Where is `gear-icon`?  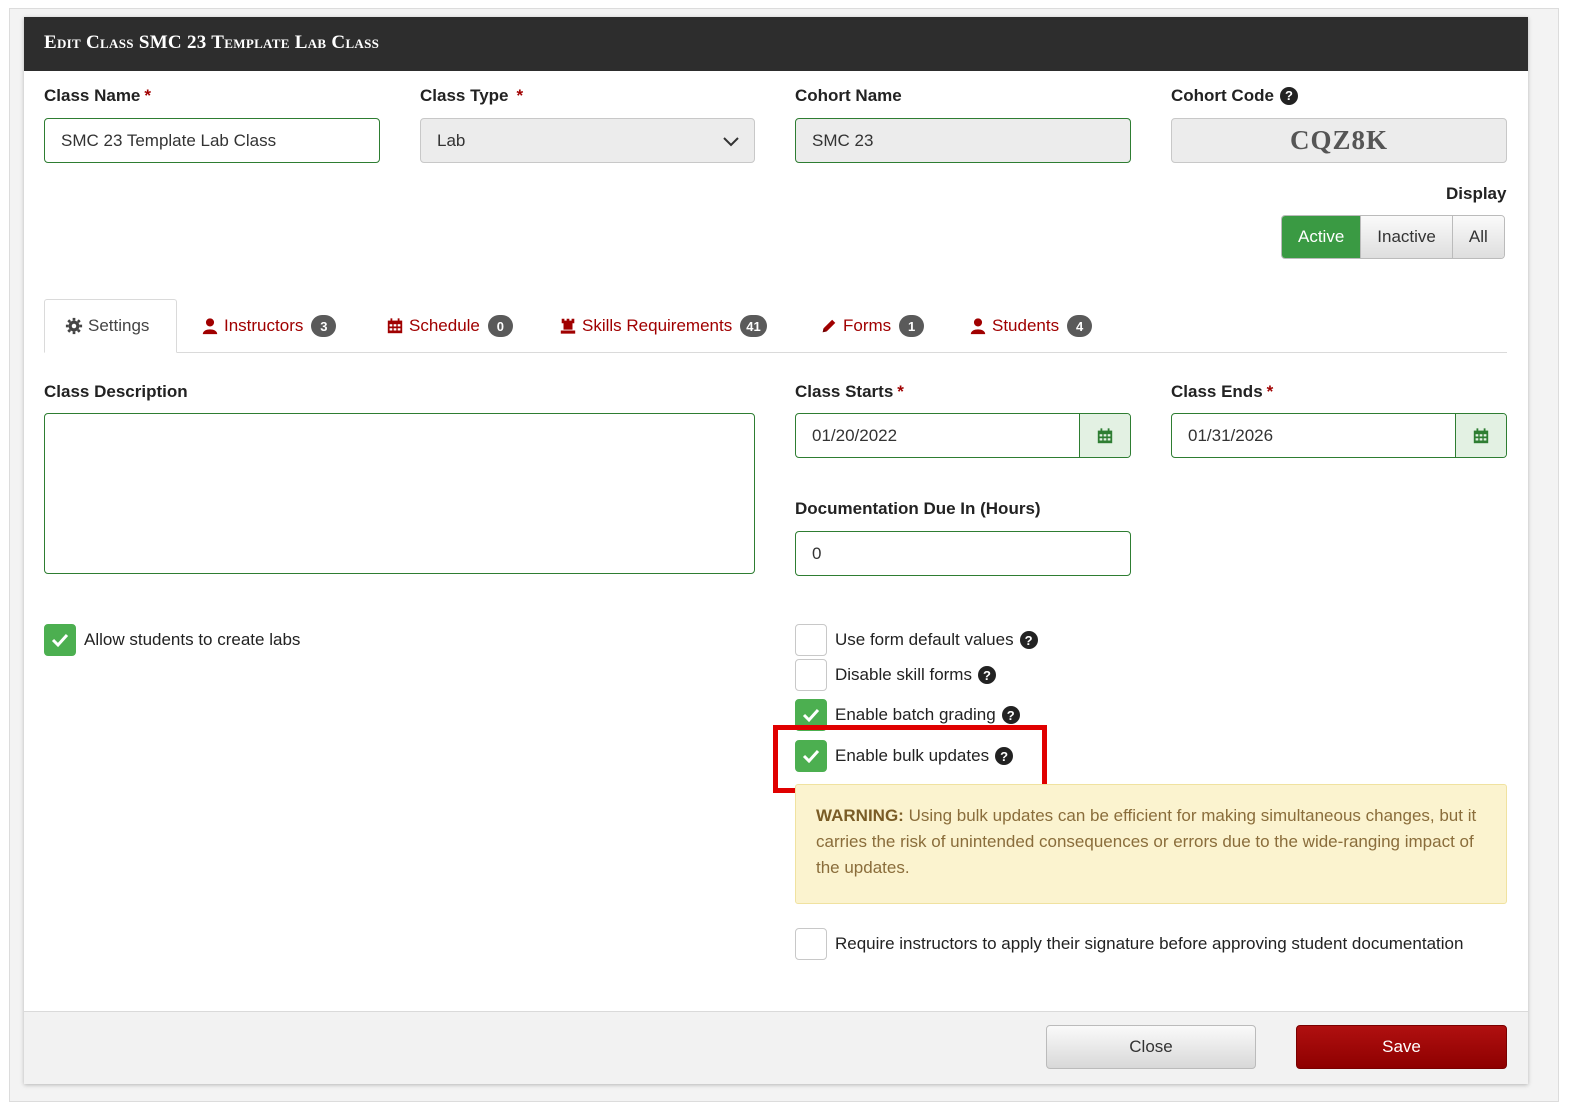 gear-icon is located at coordinates (74, 326).